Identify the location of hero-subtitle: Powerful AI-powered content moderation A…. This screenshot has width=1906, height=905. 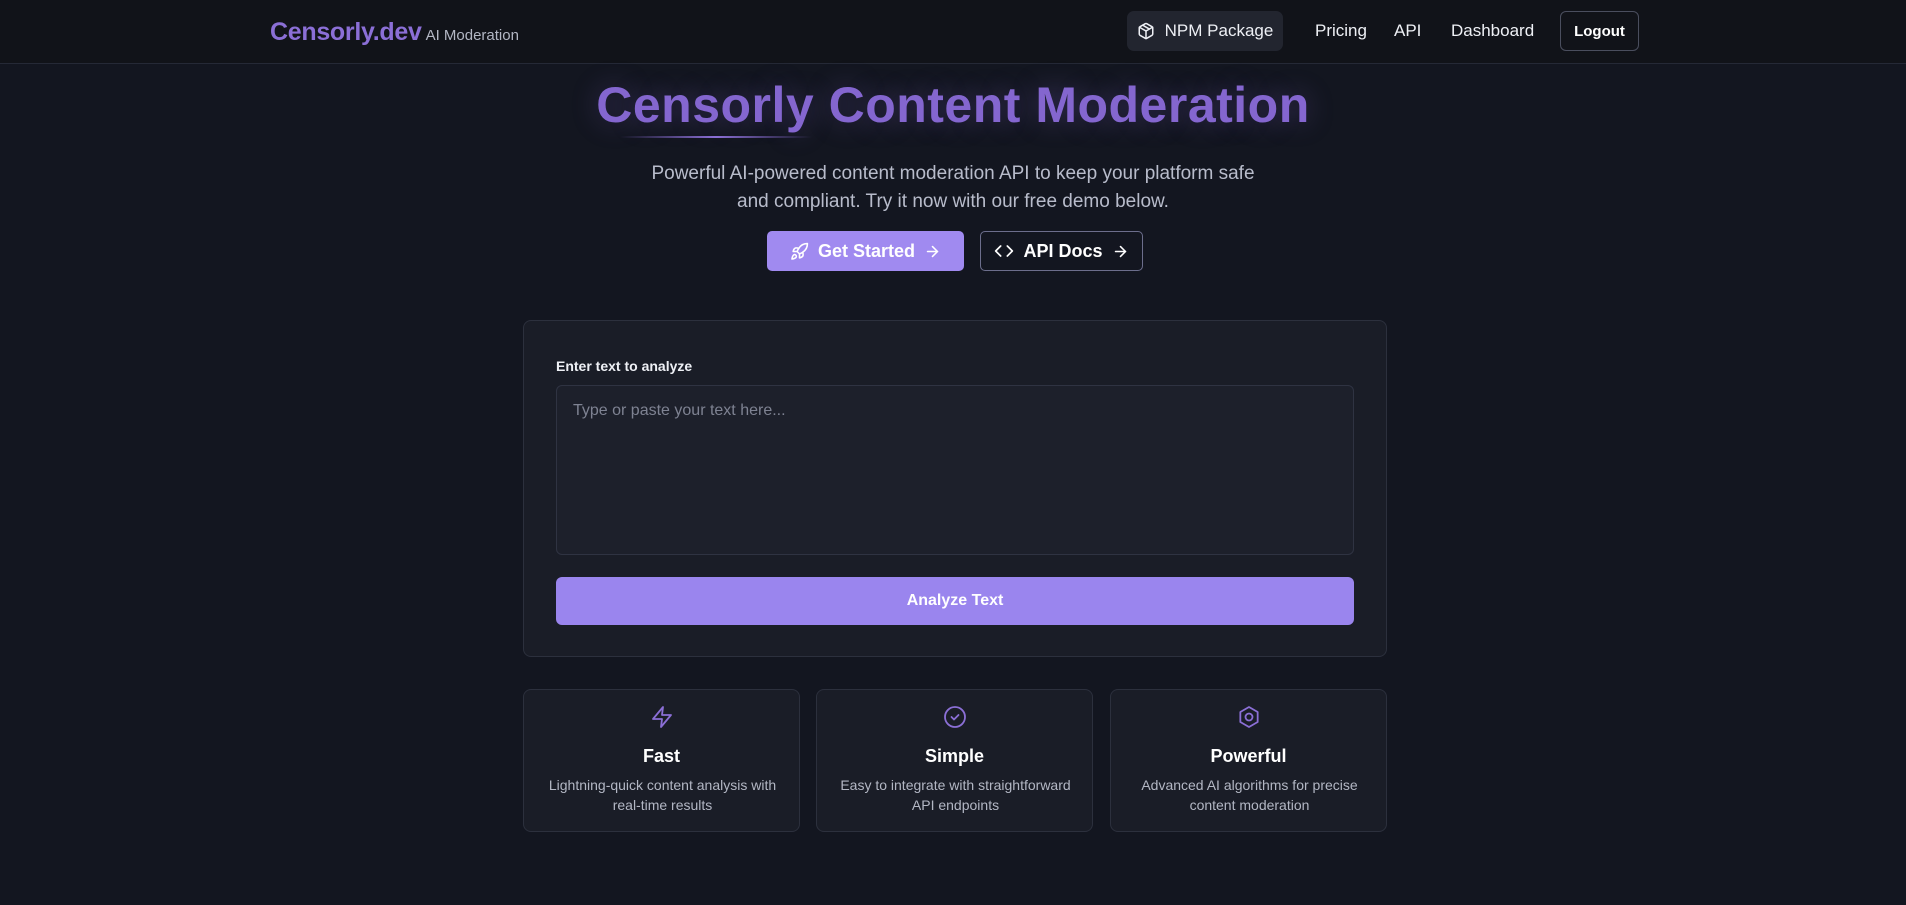
(953, 187).